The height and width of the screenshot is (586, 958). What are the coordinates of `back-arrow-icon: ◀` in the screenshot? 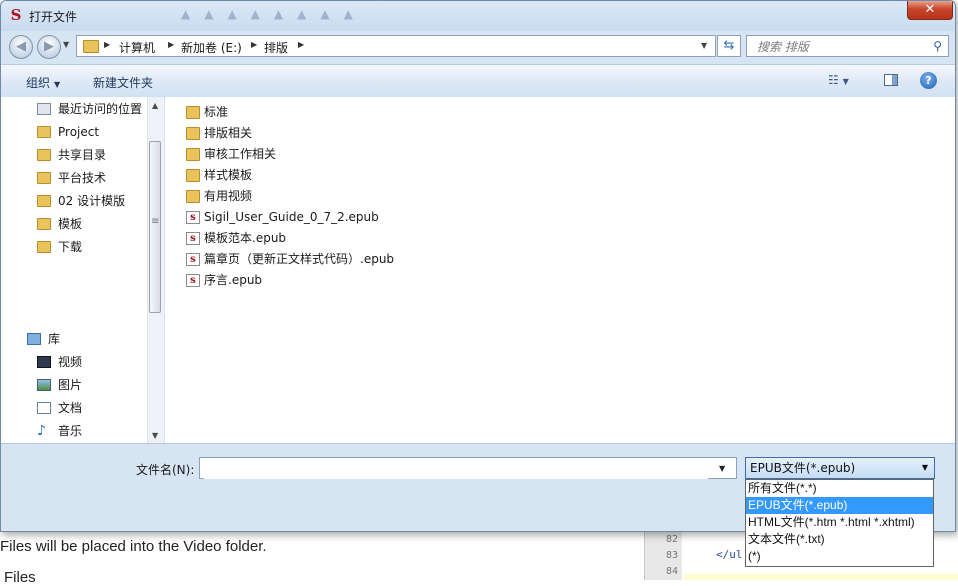 It's located at (21, 46).